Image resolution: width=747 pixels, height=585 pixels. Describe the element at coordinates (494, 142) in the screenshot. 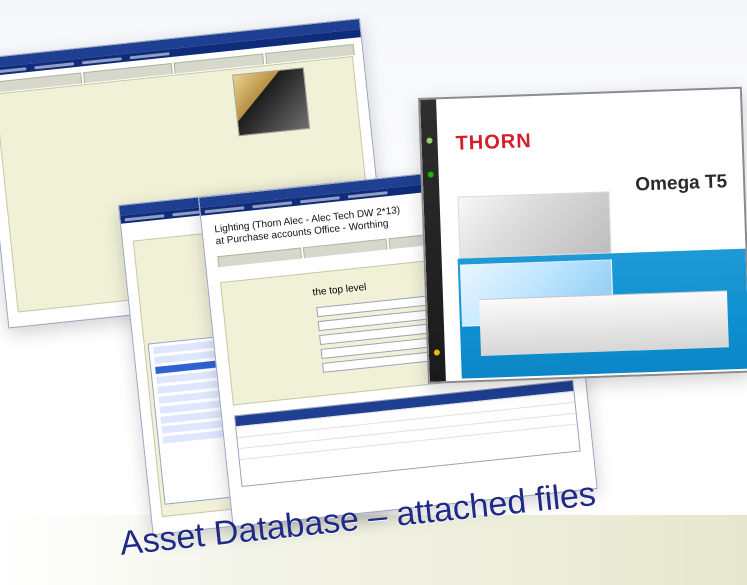

I see `thorn-logo: THORN` at that location.